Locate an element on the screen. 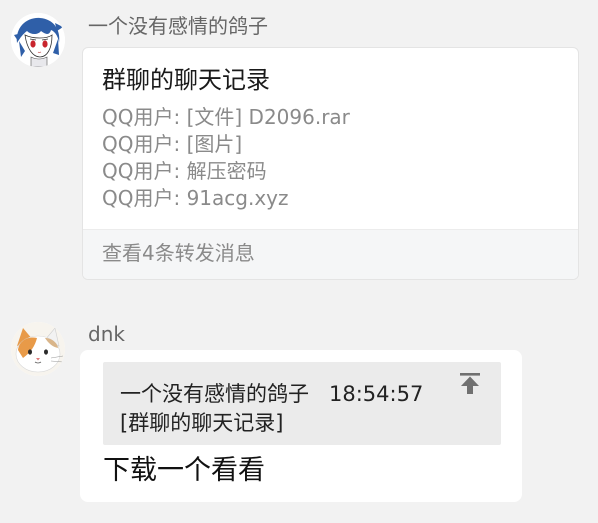 The width and height of the screenshot is (598, 523). forwarded-record-line: QQ用户: 91acg.xyz is located at coordinates (195, 198).